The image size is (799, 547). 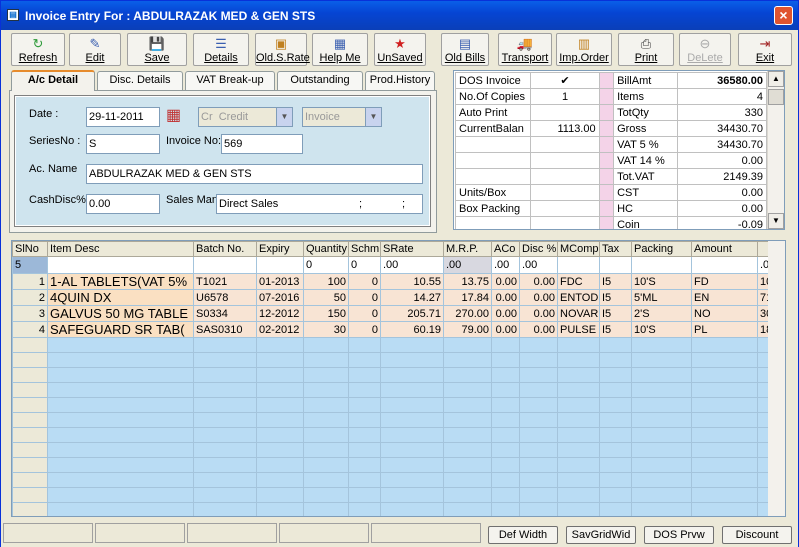 I want to click on grid-cell: .00, so click(x=412, y=265).